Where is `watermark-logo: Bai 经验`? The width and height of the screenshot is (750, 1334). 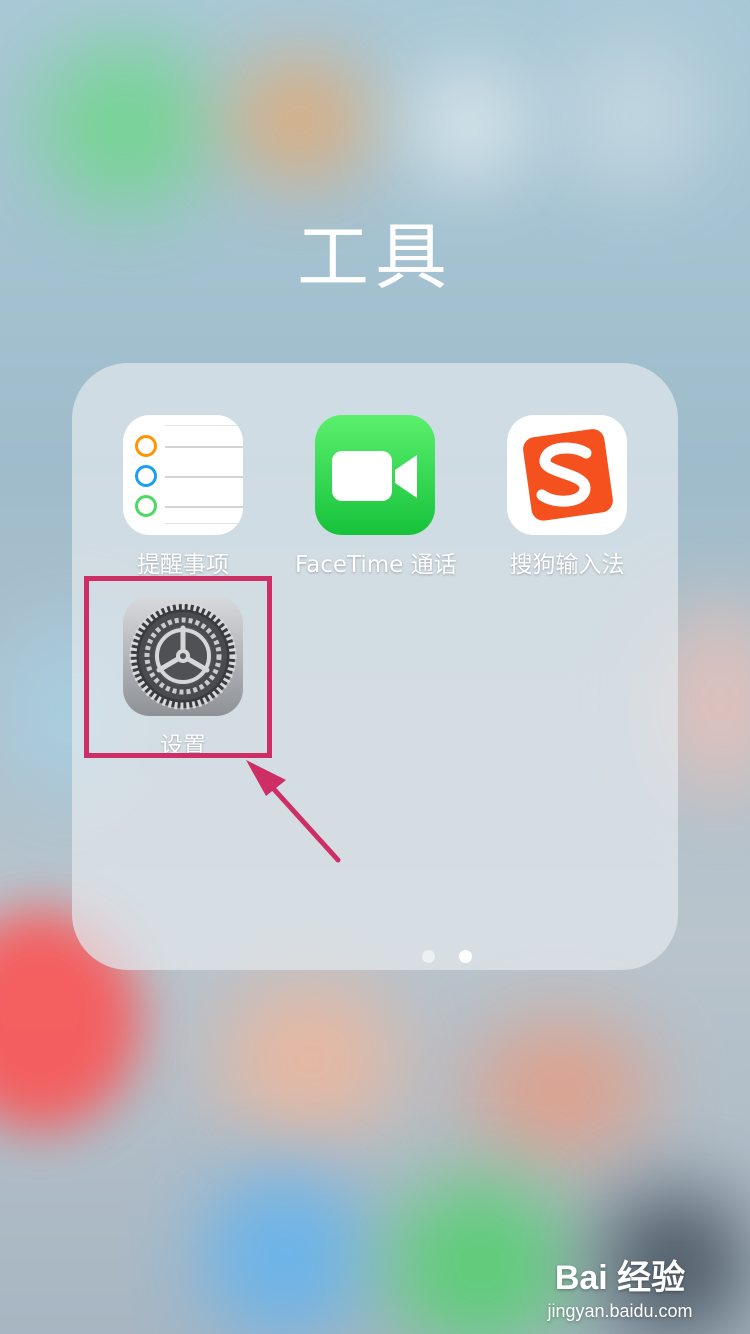
watermark-logo: Bai 经验 is located at coordinates (620, 1278).